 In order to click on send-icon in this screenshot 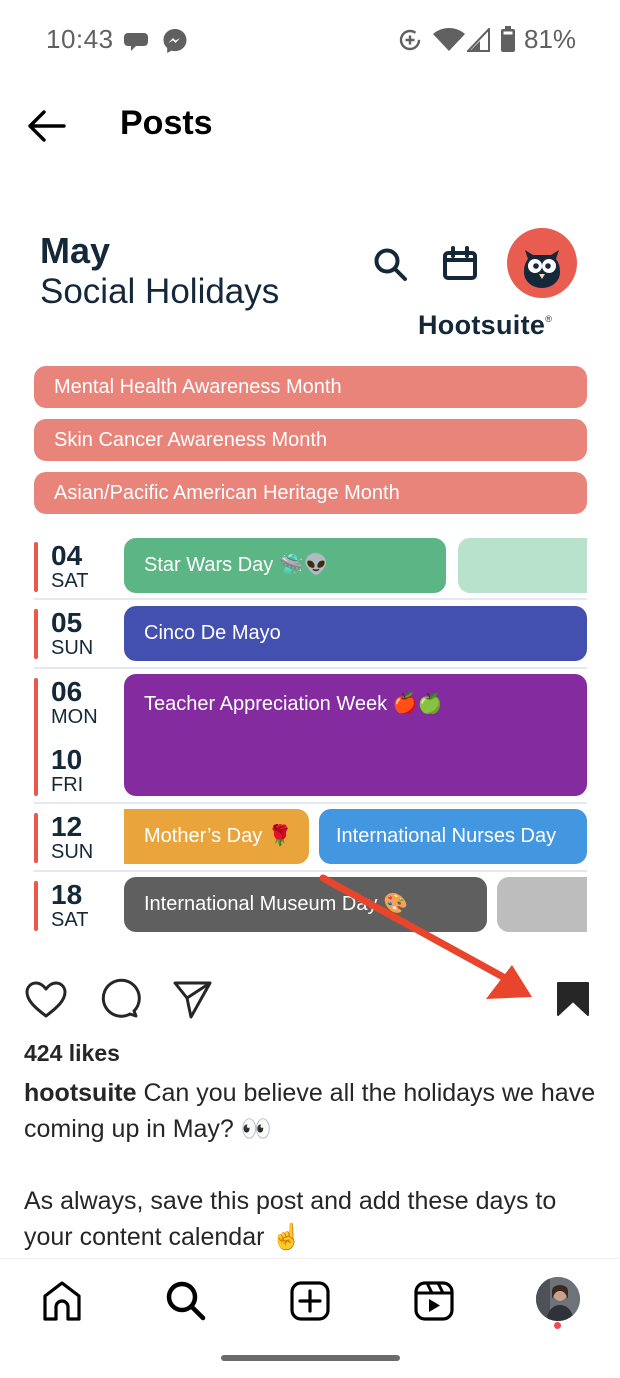, I will do `click(192, 1000)`.